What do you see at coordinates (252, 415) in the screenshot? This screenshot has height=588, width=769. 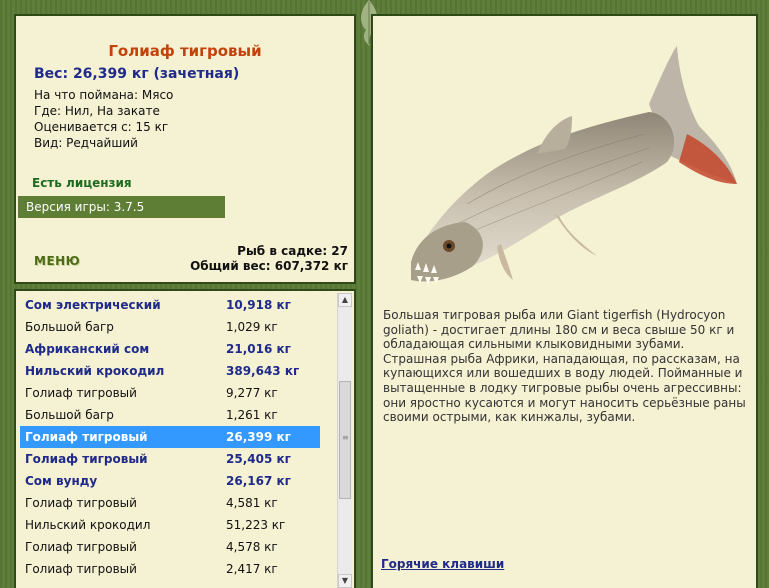 I see `list-item-weight: 1,261 кг` at bounding box center [252, 415].